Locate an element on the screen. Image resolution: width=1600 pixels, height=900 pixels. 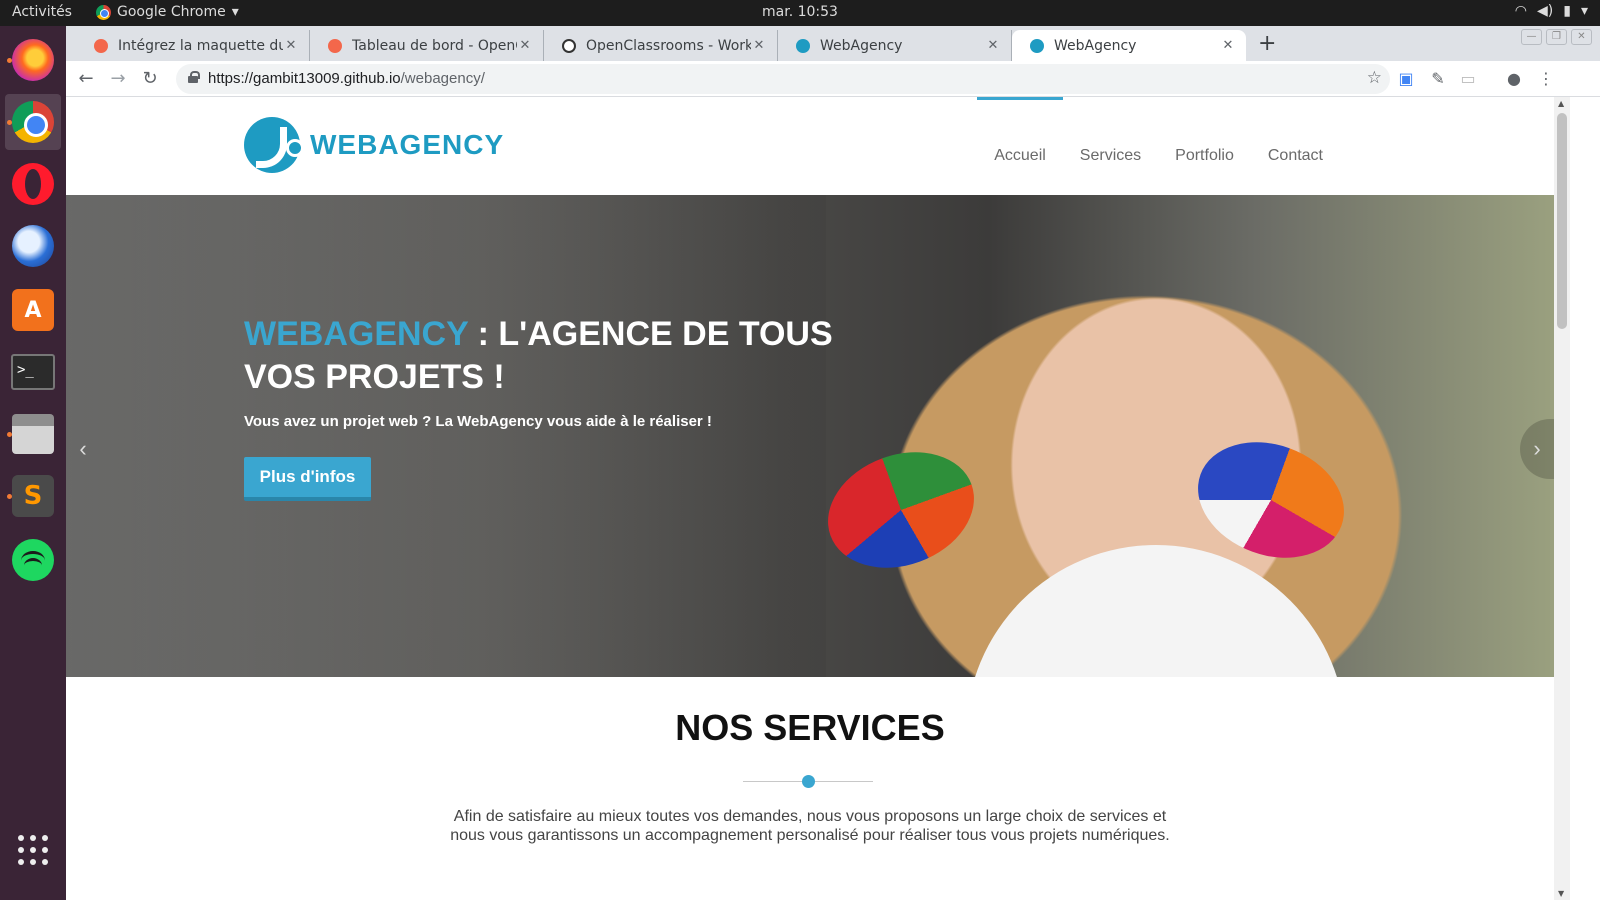
tab-label: Intégrez la maquette du s is located at coordinates (200, 45).